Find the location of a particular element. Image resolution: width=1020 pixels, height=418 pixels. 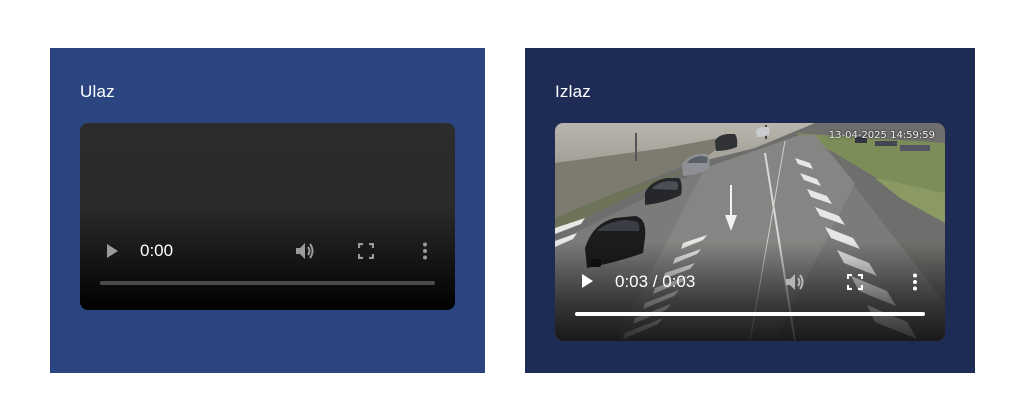

controls-shade is located at coordinates (750, 291).